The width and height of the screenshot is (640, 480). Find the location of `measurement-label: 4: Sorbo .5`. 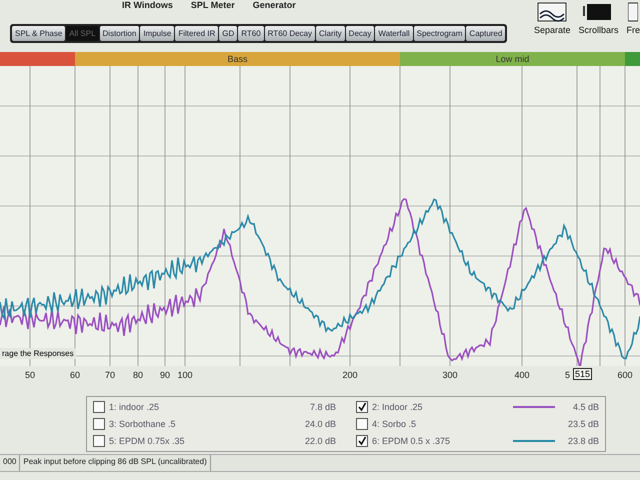

measurement-label: 4: Sorbo .5 is located at coordinates (395, 424).